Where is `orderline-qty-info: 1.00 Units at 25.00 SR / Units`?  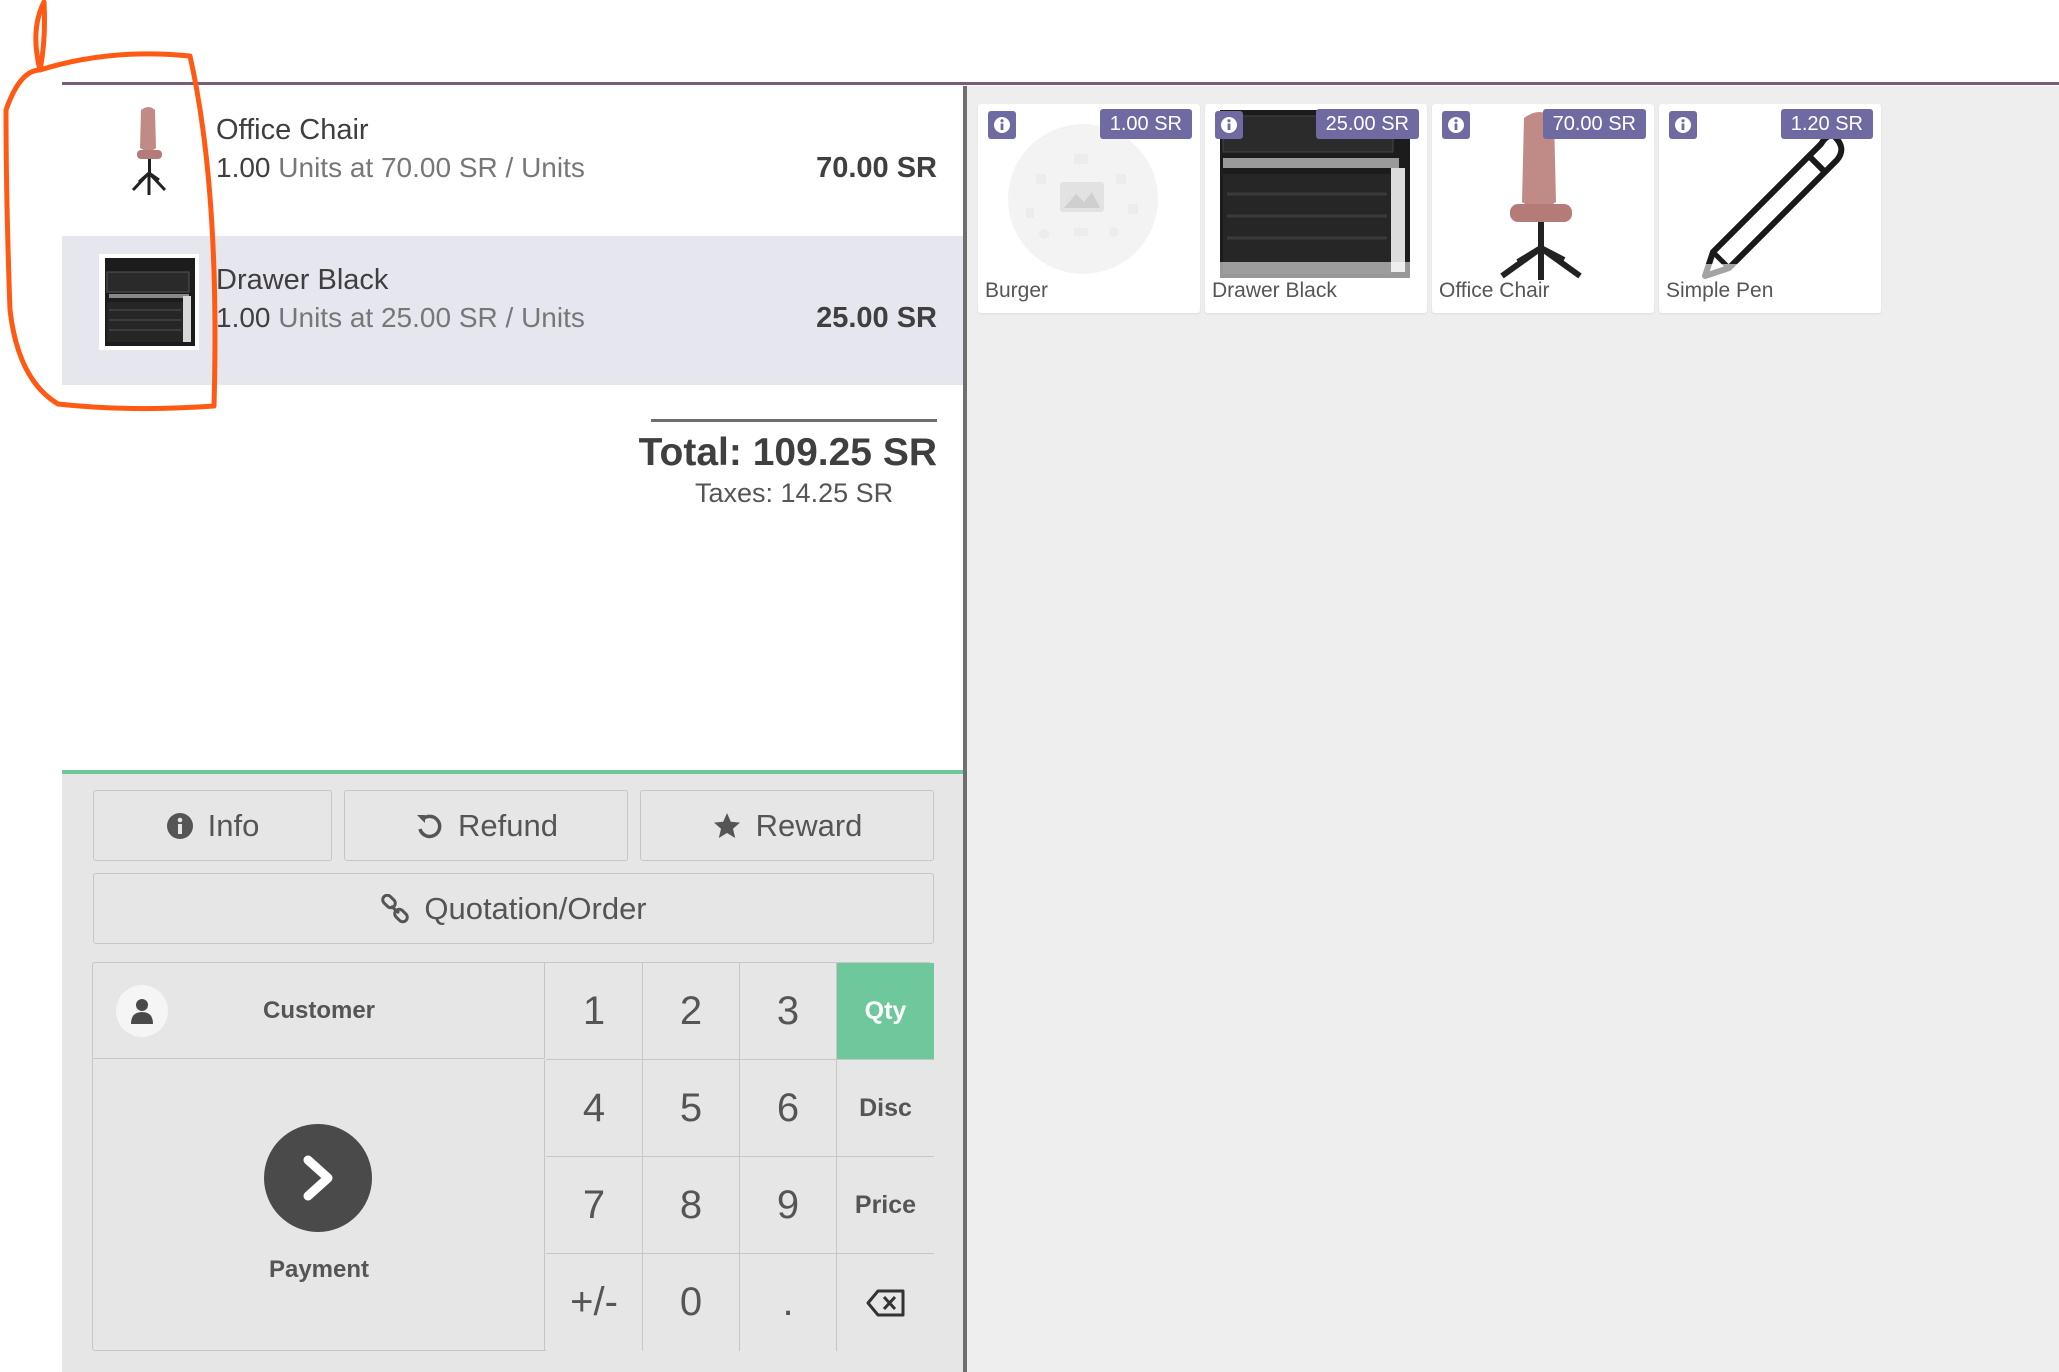
orderline-qty-info: 1.00 Units at 25.00 SR / Units is located at coordinates (400, 318).